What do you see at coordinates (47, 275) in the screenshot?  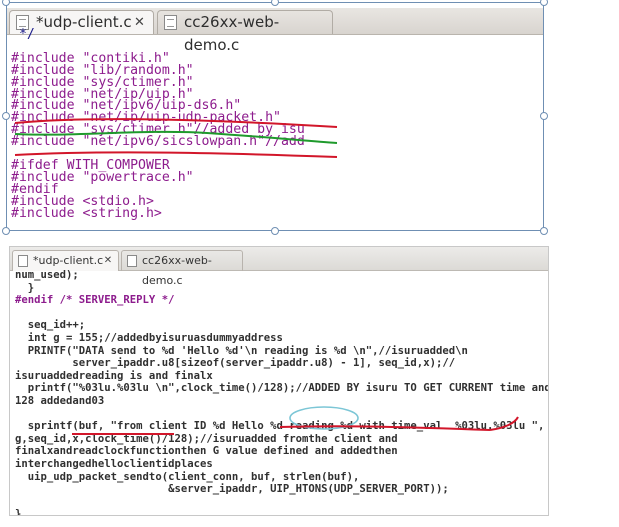 I see `code-line: num_used);` at bounding box center [47, 275].